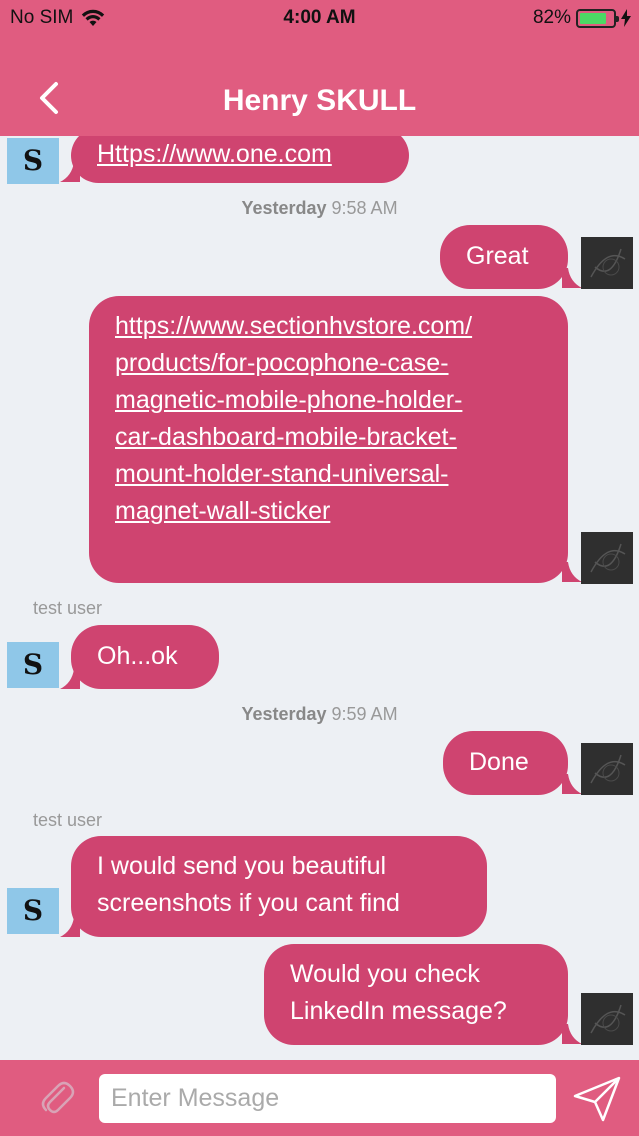 The height and width of the screenshot is (1136, 639). I want to click on send-icon, so click(597, 1099).